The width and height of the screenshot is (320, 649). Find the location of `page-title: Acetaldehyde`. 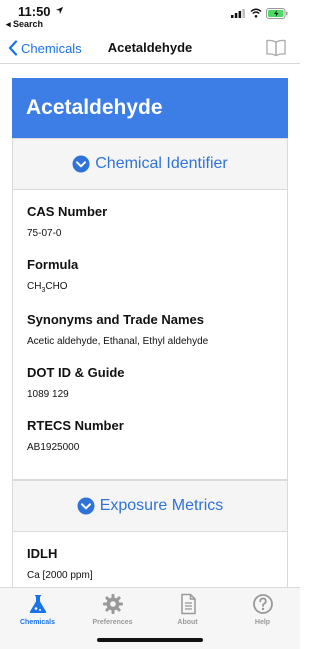

page-title: Acetaldehyde is located at coordinates (150, 108).